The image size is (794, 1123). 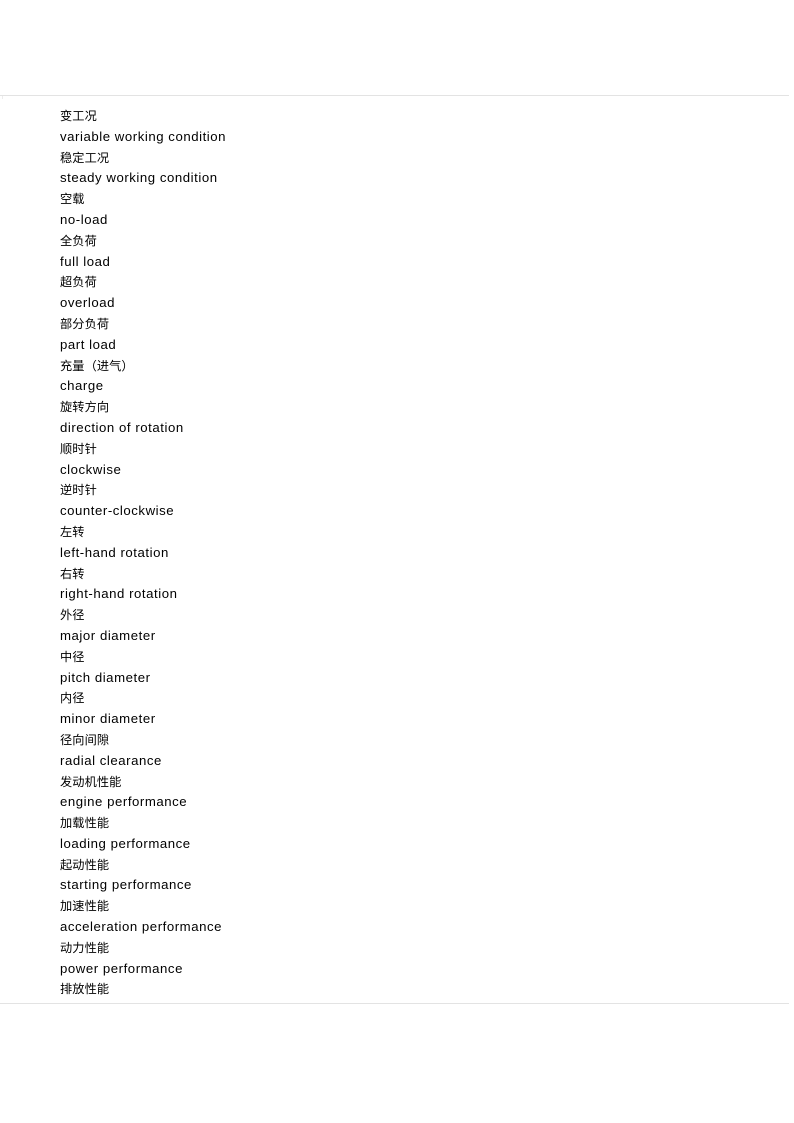 I want to click on glossary-term-english: starting performance, so click(x=126, y=885).